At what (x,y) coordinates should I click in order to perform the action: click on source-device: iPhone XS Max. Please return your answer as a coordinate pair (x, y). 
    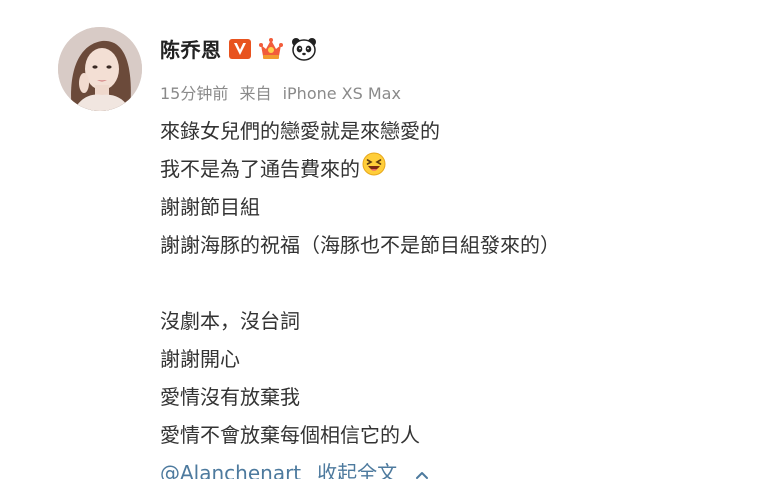
    Looking at the image, I should click on (342, 93).